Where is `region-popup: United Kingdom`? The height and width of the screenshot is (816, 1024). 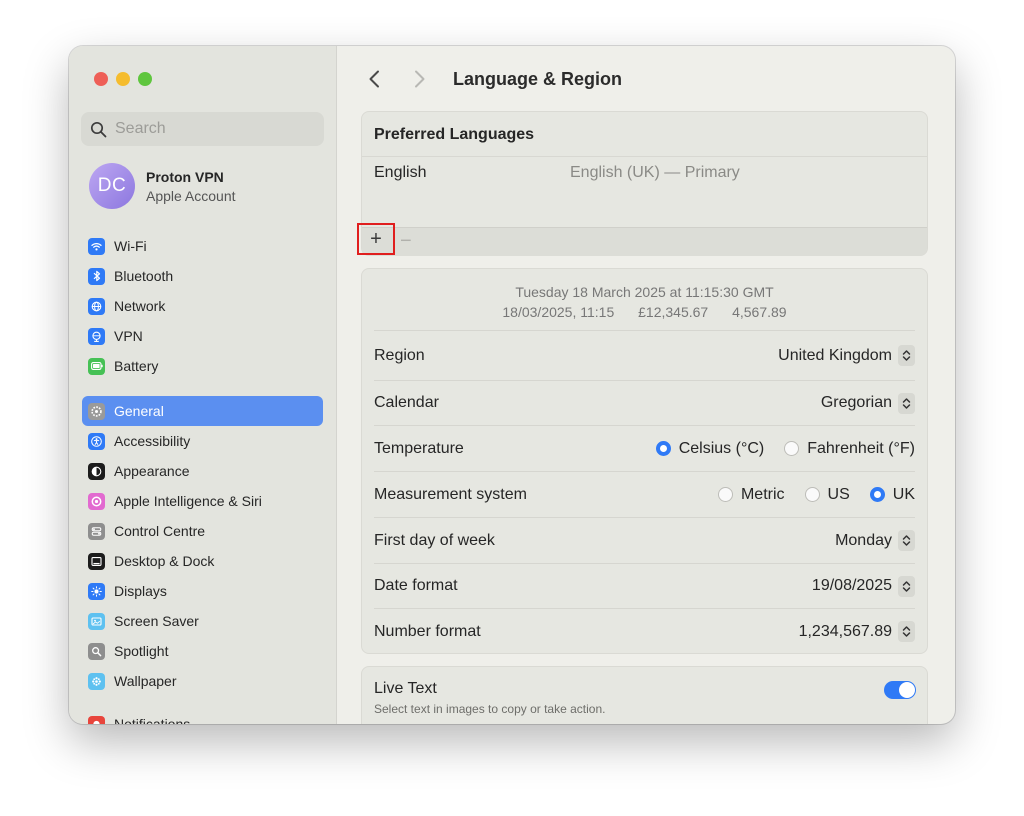
region-popup: United Kingdom is located at coordinates (846, 355).